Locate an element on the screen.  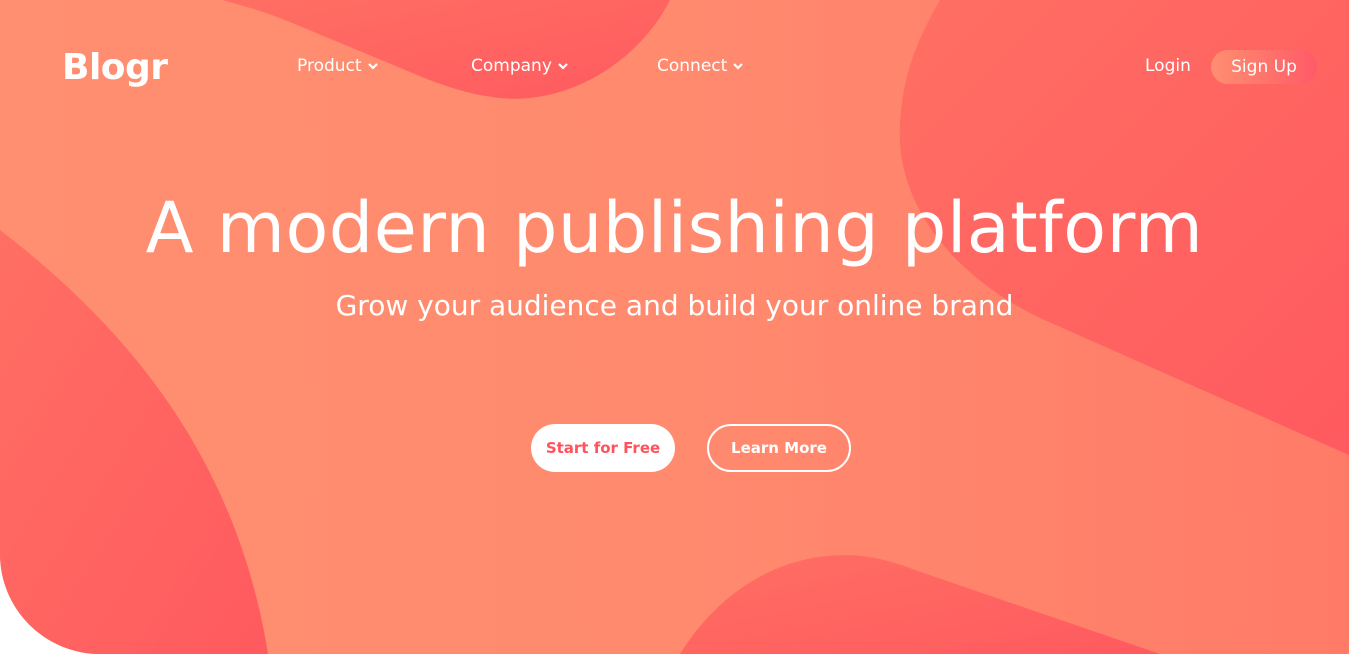
start-for-free-button: Start for Free is located at coordinates (603, 448).